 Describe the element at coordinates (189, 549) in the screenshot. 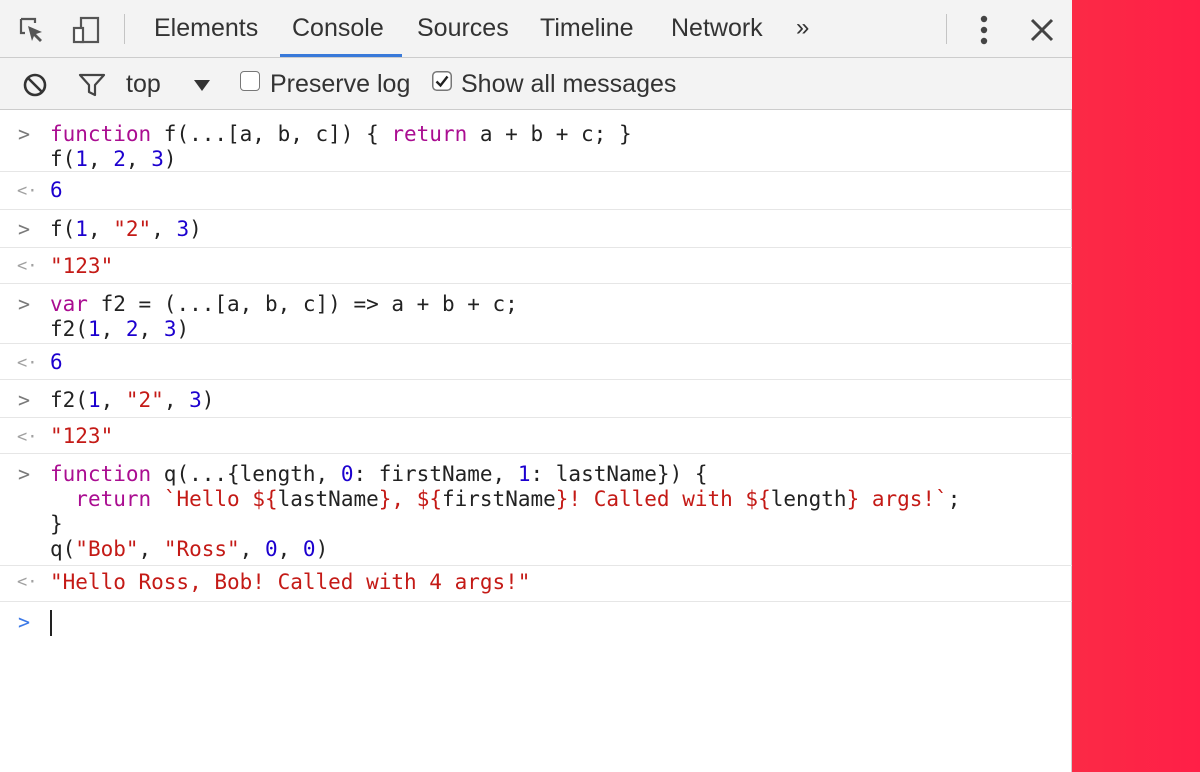

I see `code-line: q("Bob", "Ross", 0, 0)` at that location.